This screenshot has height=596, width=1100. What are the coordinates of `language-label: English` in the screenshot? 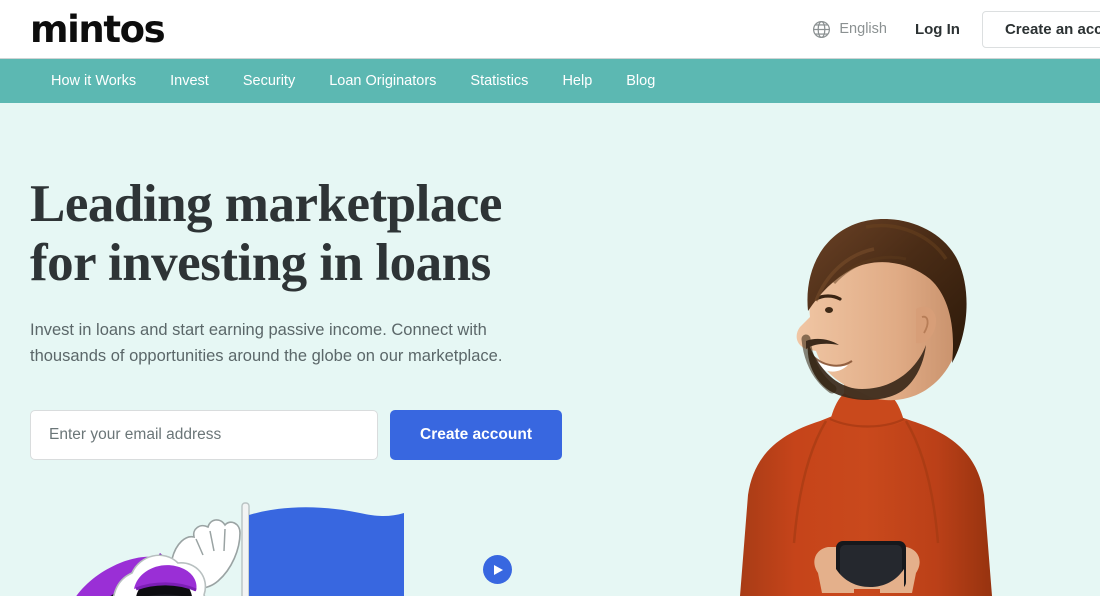 It's located at (863, 29).